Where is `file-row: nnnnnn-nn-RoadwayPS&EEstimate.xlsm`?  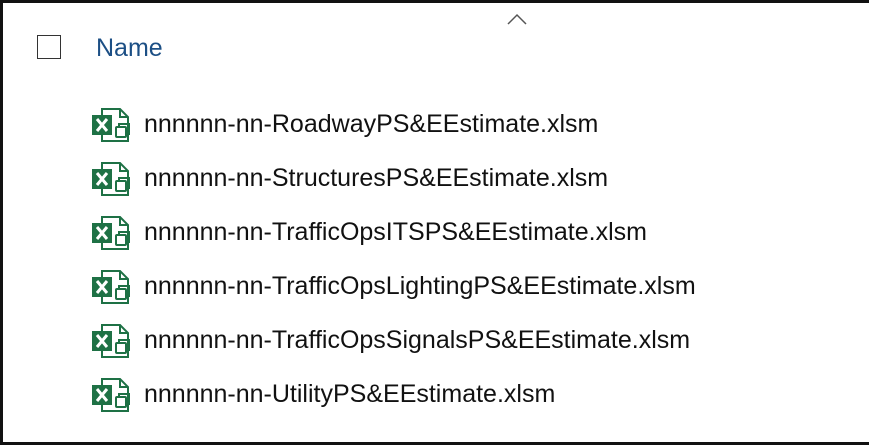
file-row: nnnnnn-nn-RoadwayPS&EEstimate.xlsm is located at coordinates (436, 124).